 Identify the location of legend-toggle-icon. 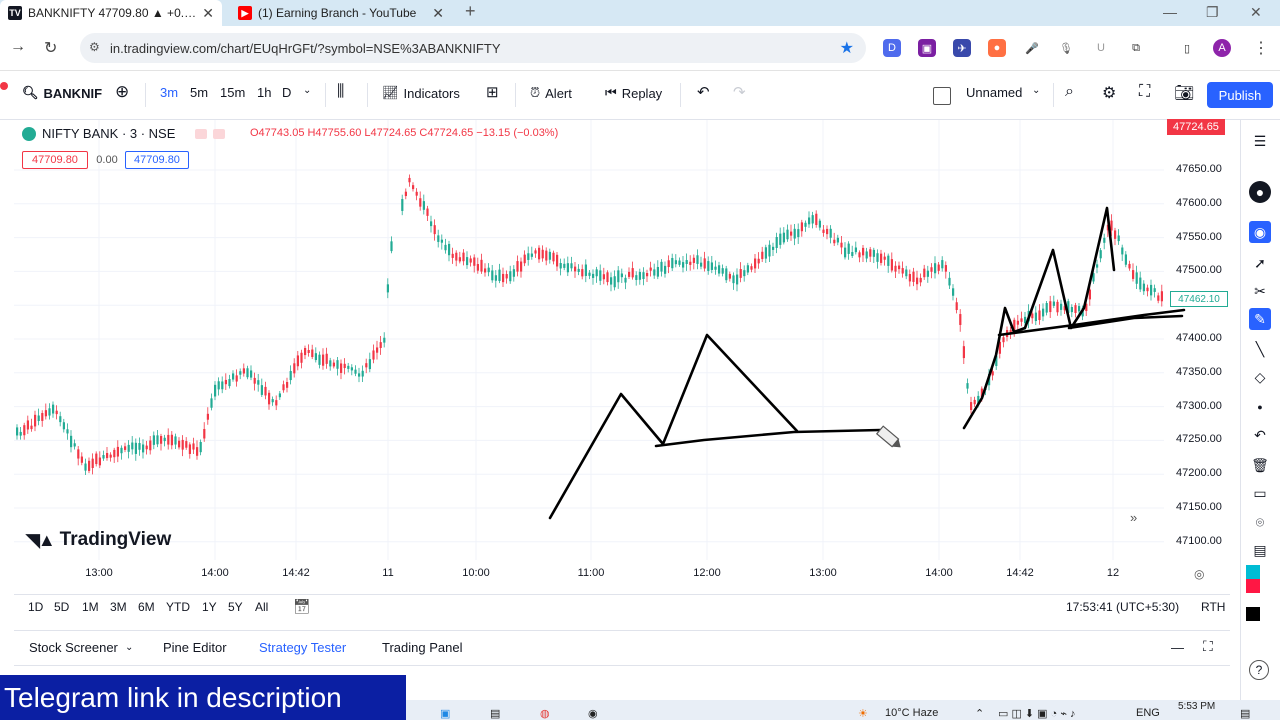
(201, 133).